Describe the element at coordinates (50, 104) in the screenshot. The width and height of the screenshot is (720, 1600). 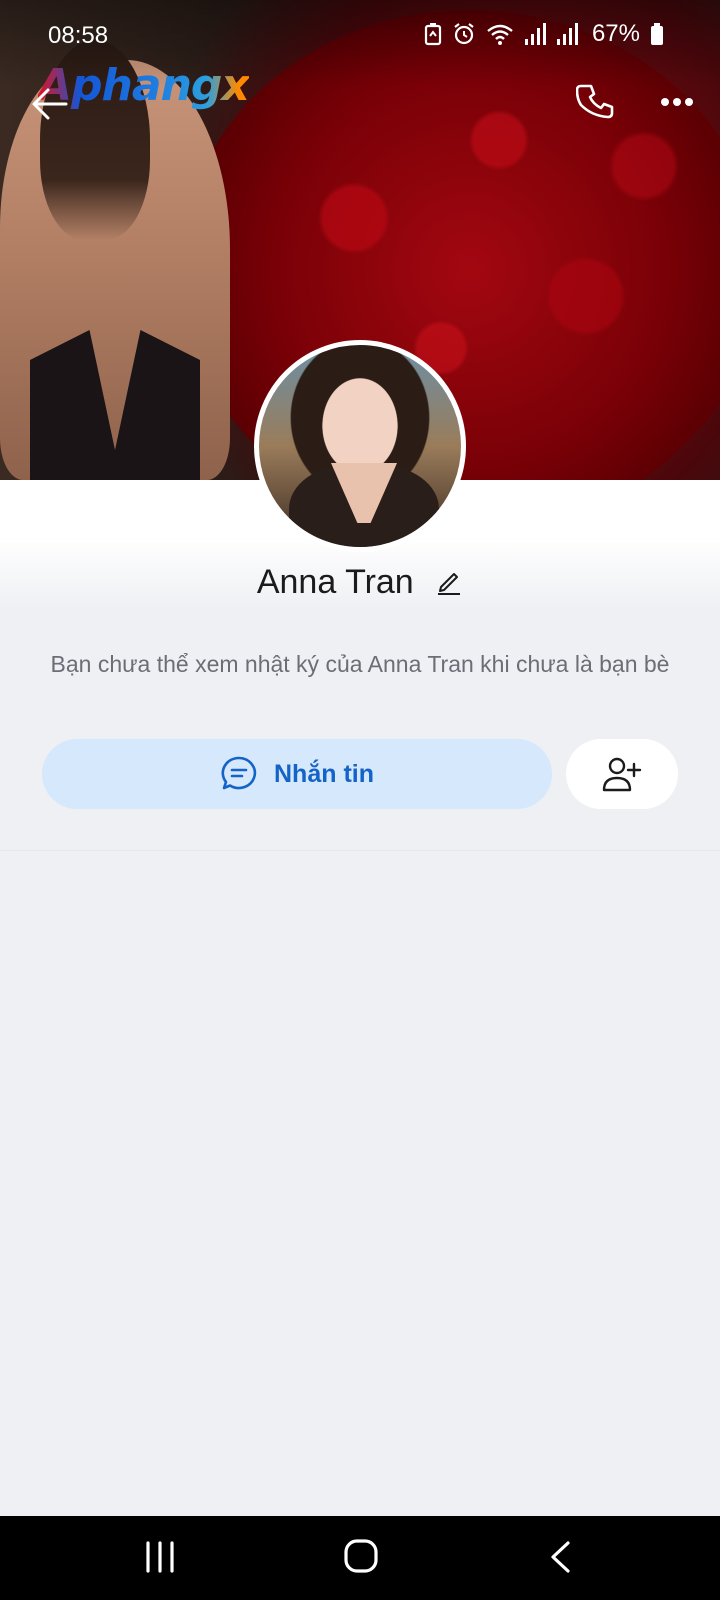
I see `back-button` at that location.